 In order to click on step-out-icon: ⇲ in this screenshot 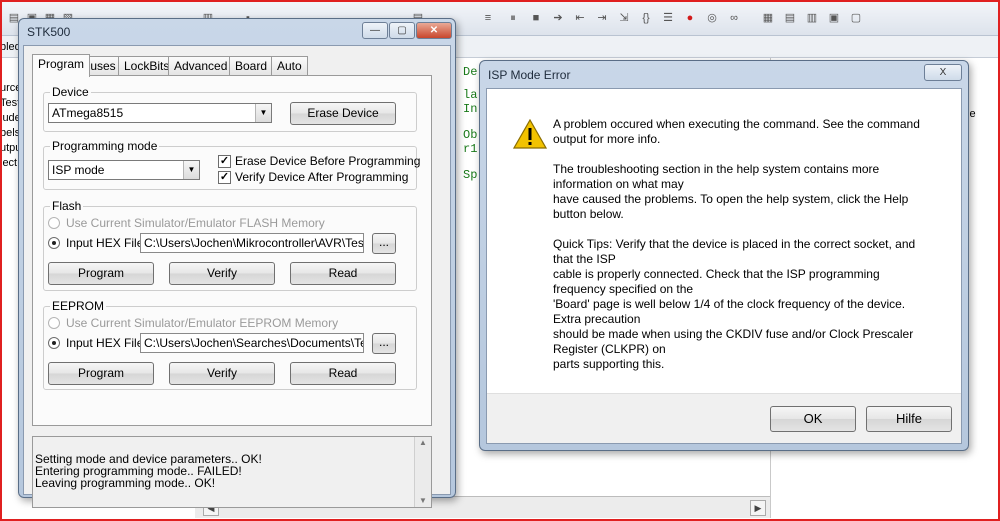, I will do `click(624, 18)`.